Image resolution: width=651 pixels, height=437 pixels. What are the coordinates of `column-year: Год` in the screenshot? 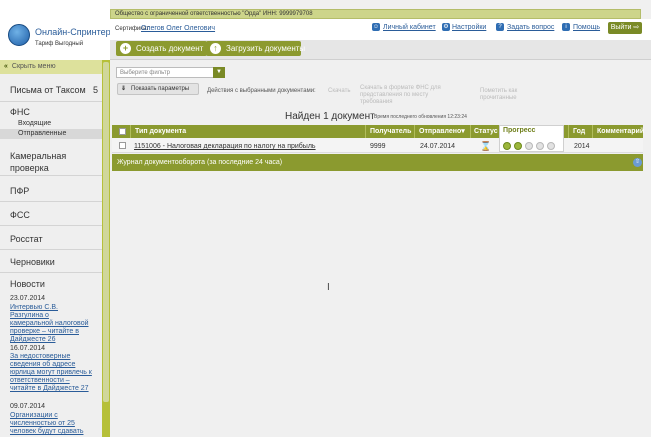 It's located at (579, 131).